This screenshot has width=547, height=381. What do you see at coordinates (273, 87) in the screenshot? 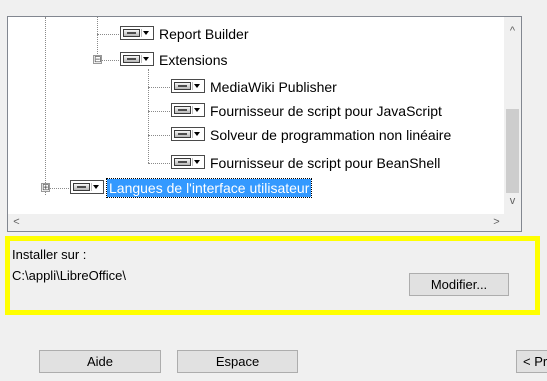
I see `tree-item-label: MediaWiki Publisher` at bounding box center [273, 87].